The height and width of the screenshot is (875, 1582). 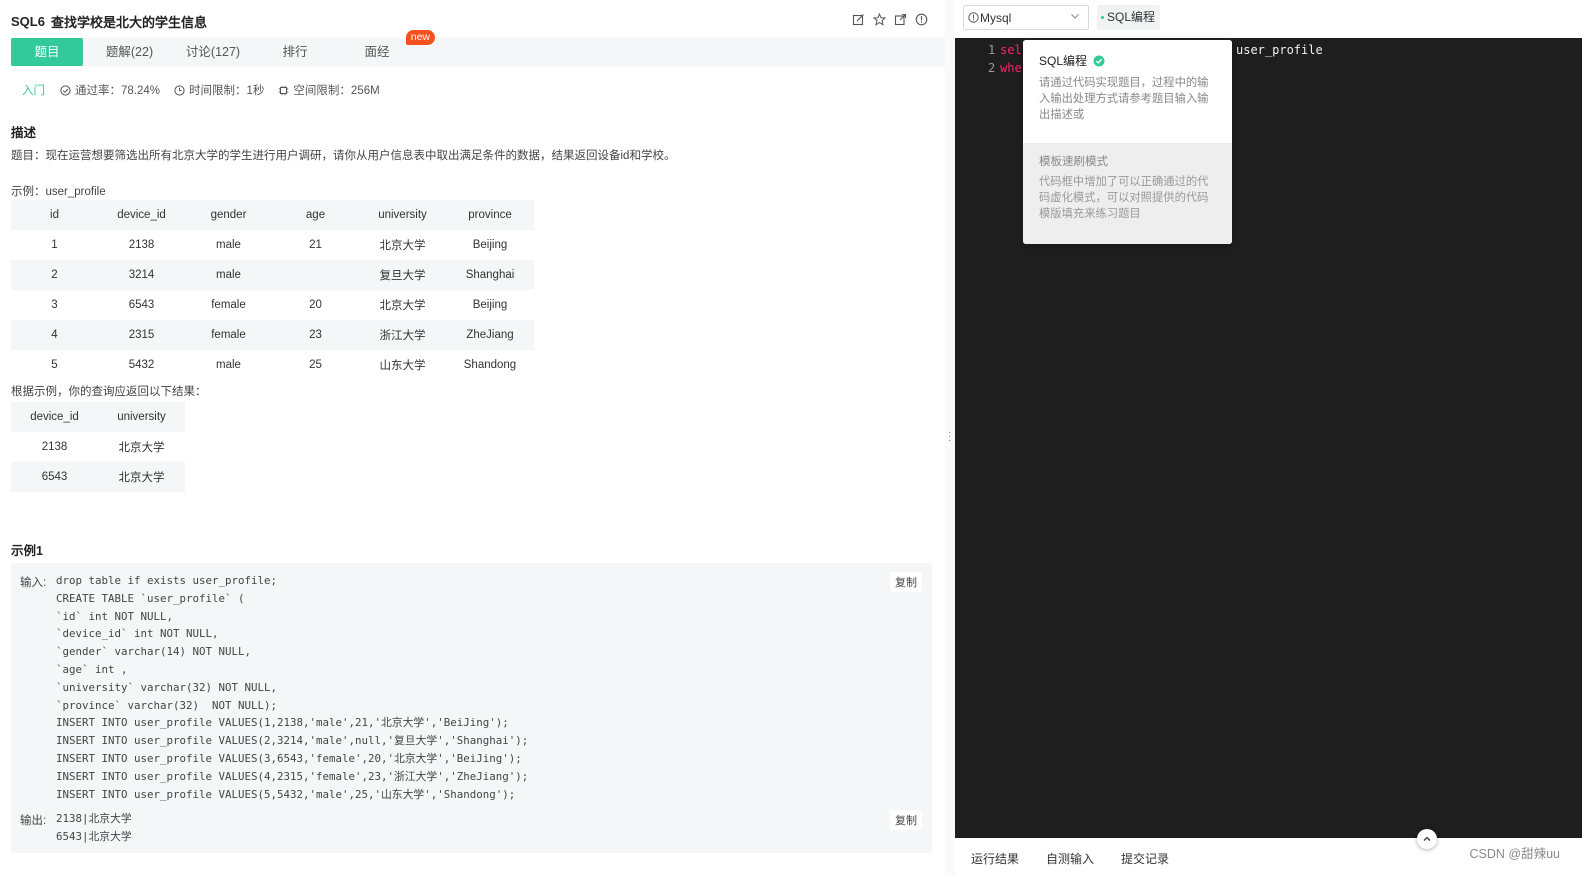 I want to click on chevron-up-icon, so click(x=1427, y=838).